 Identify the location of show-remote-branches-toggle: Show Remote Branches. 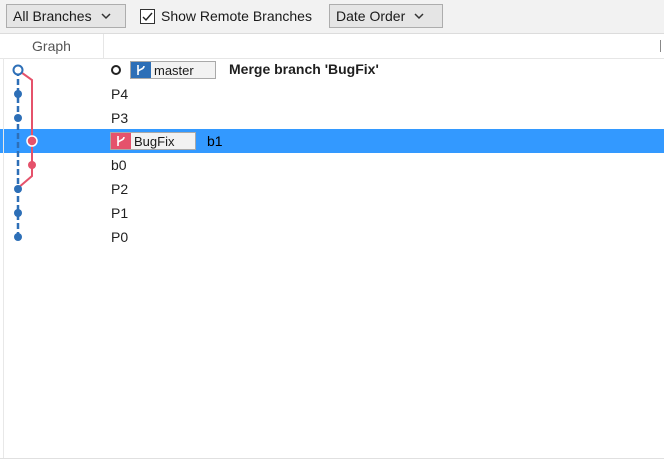
(226, 16).